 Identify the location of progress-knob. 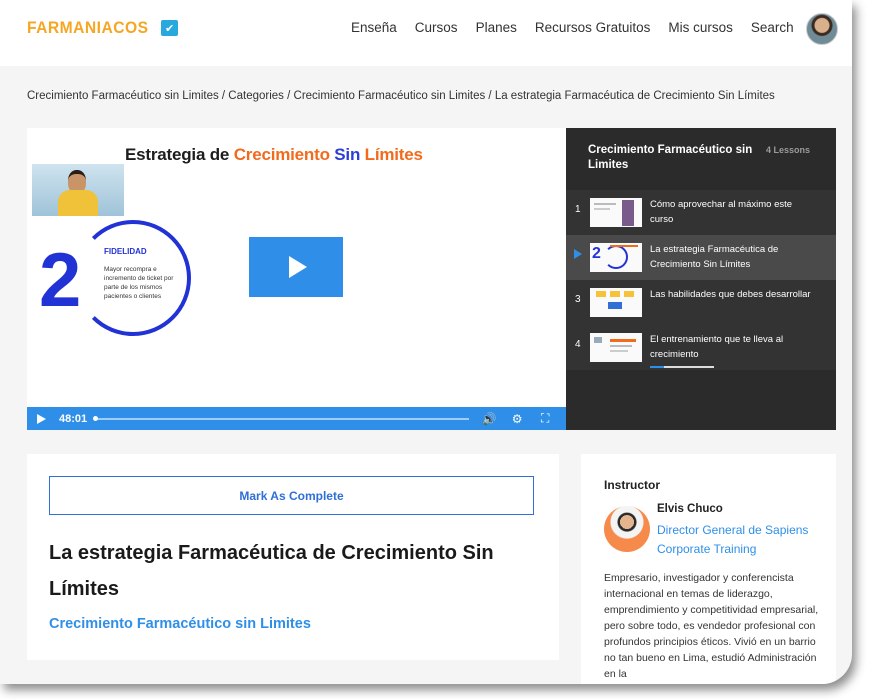
(96, 418).